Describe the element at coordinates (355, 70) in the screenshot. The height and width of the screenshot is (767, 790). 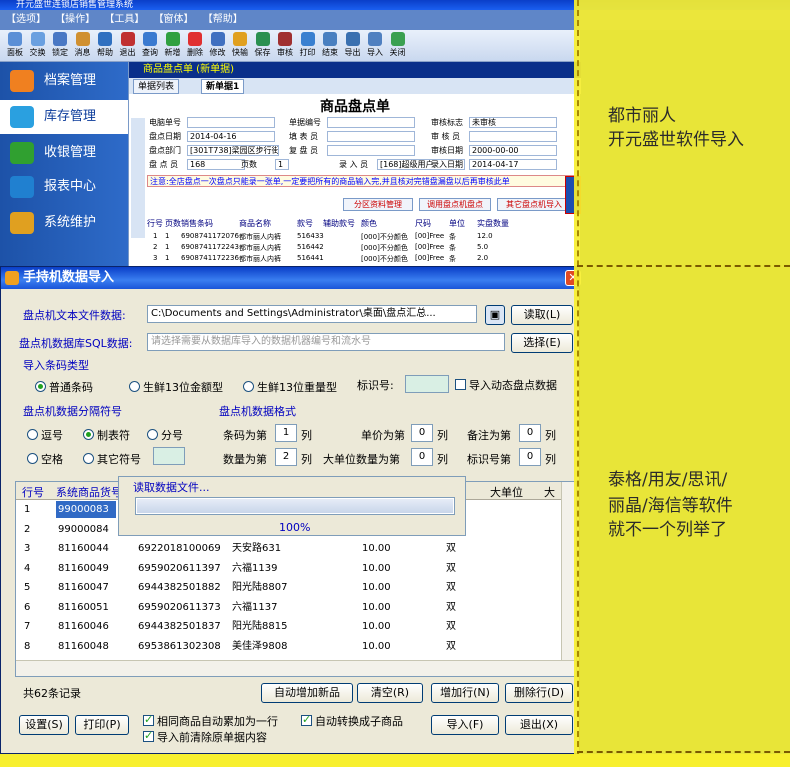
I see `document-header: 商品盘点单 (新单据)` at that location.